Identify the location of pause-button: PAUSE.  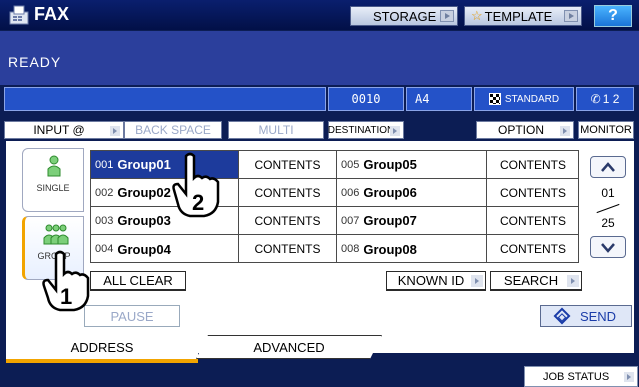
(132, 316).